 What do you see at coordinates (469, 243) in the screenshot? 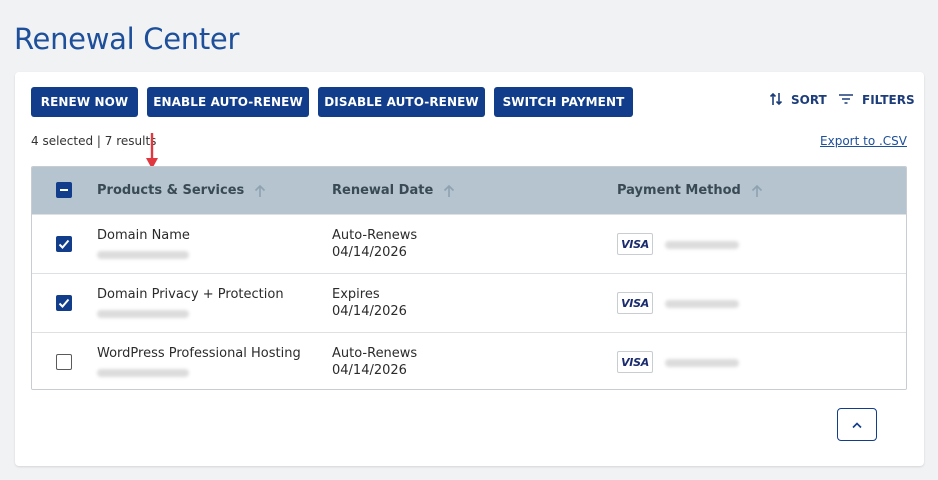
I see `table-row: Domain Name Auto-Renews 04/14/2026 VISA` at bounding box center [469, 243].